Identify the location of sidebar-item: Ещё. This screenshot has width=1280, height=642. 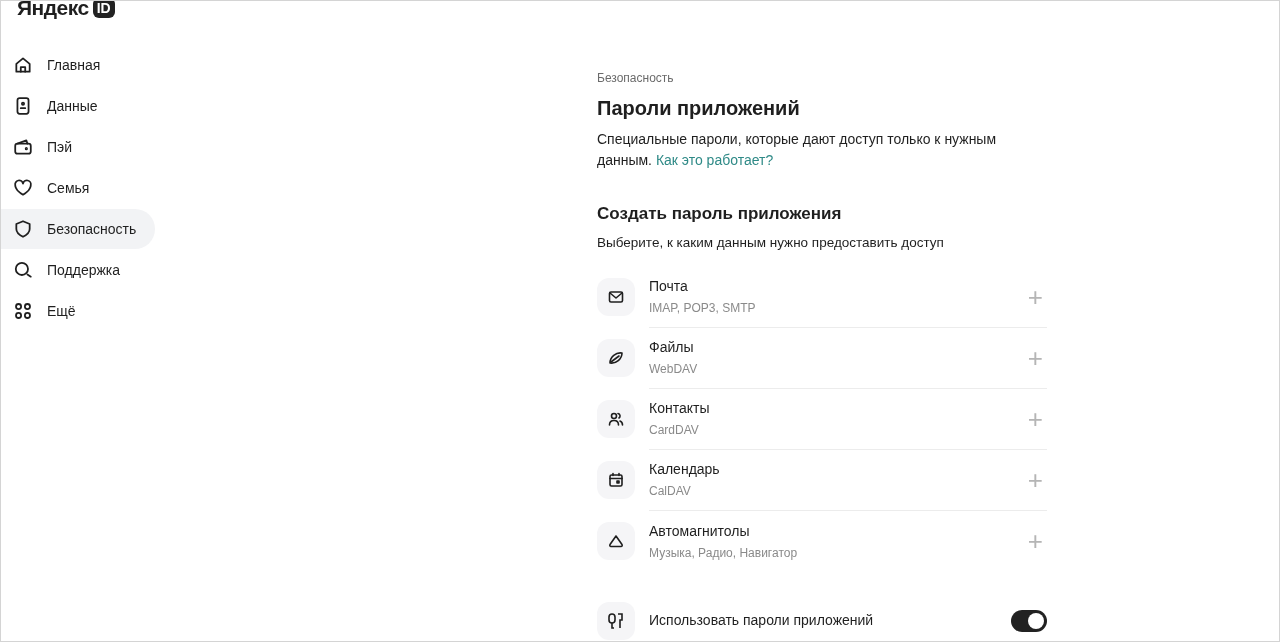
(78, 311).